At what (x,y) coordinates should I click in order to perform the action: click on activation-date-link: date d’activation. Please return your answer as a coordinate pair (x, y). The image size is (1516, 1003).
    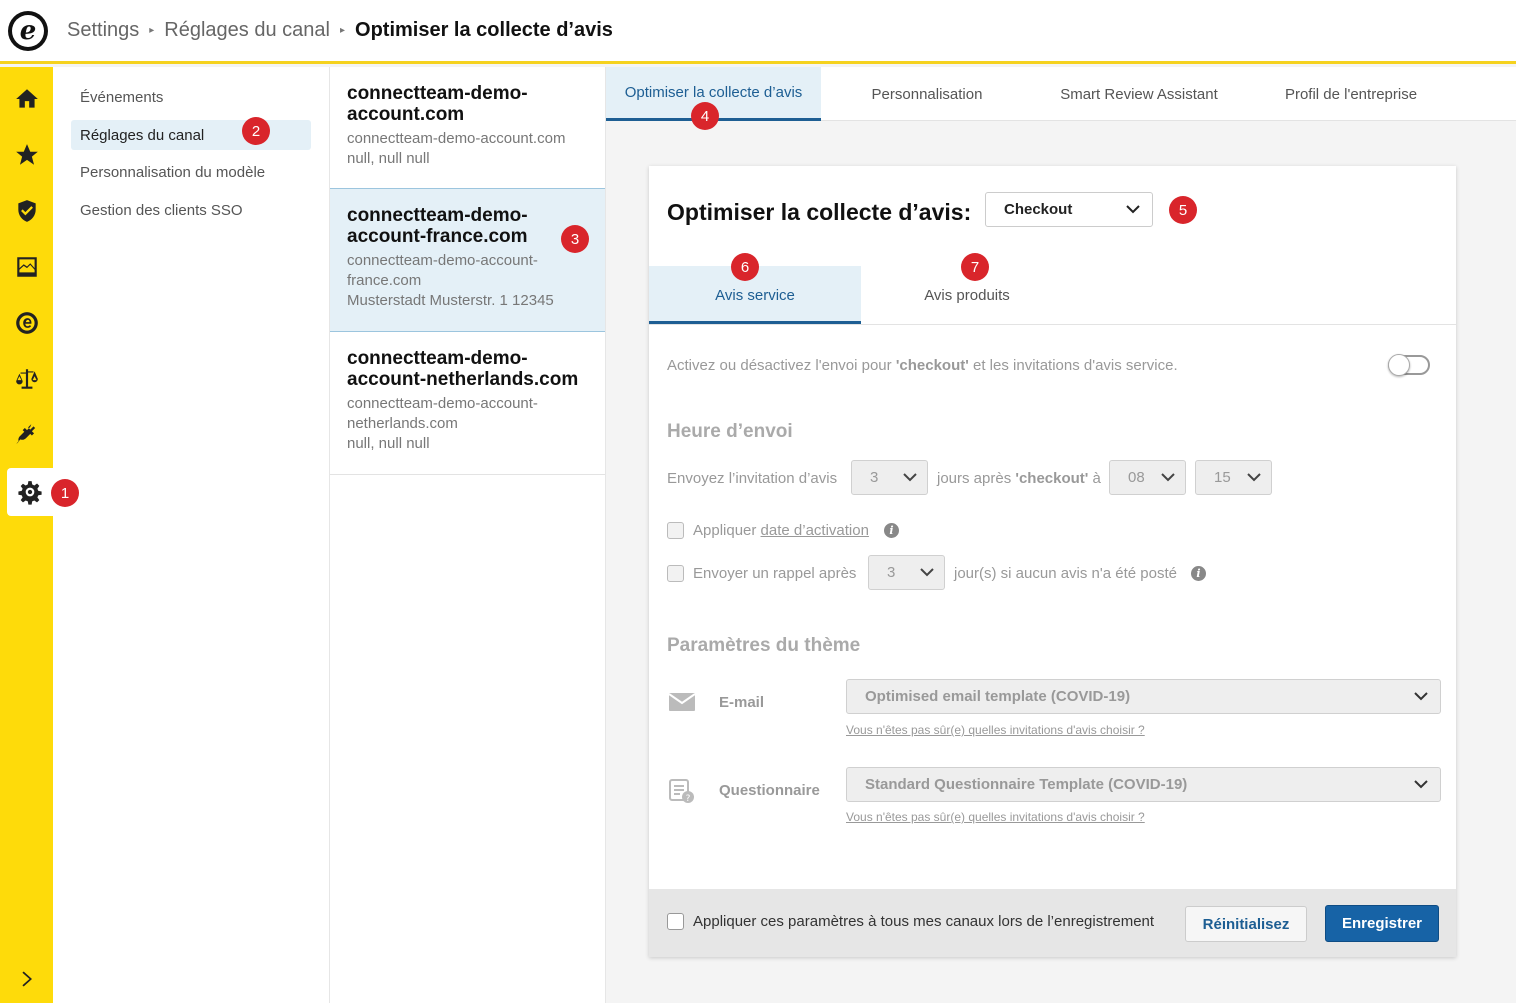
    Looking at the image, I should click on (815, 530).